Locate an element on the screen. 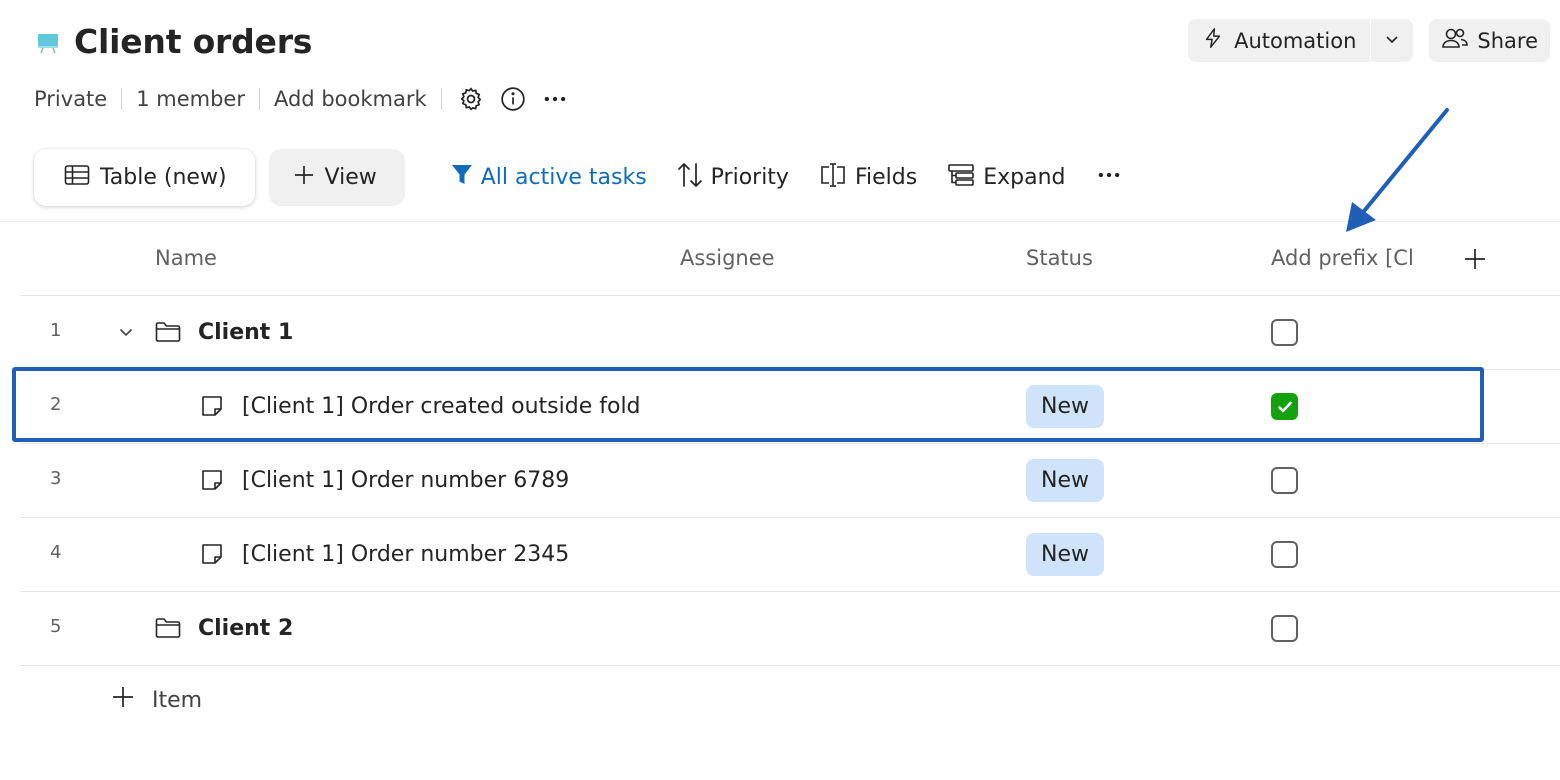 This screenshot has width=1560, height=780. row-number: 2 is located at coordinates (56, 404).